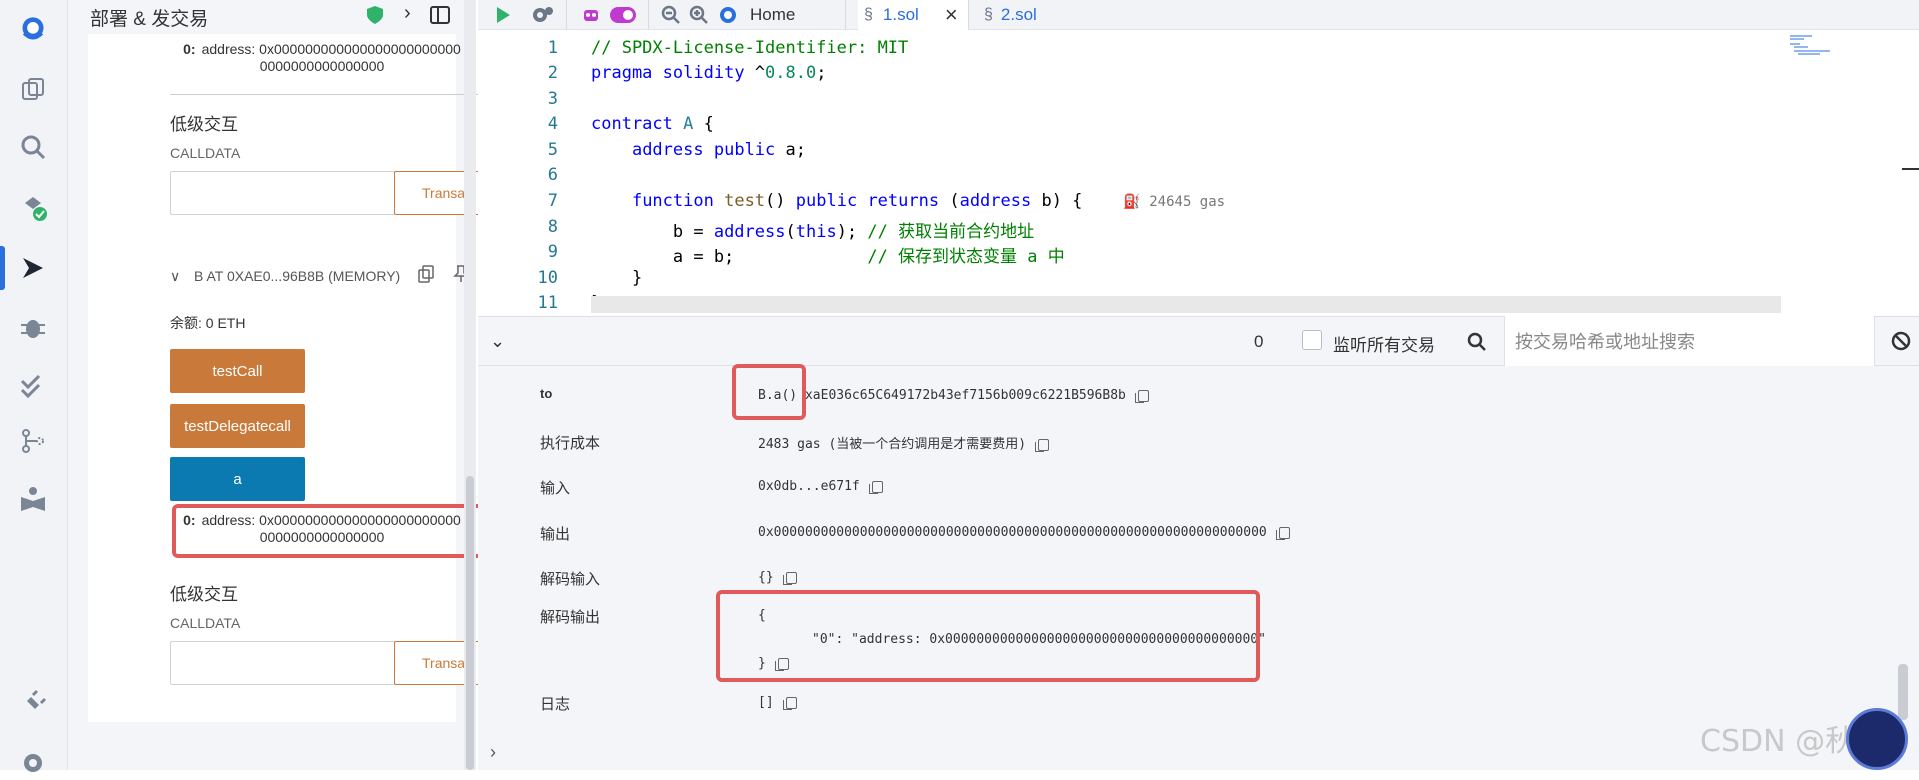  I want to click on chevron-right-icon: ›, so click(407, 13).